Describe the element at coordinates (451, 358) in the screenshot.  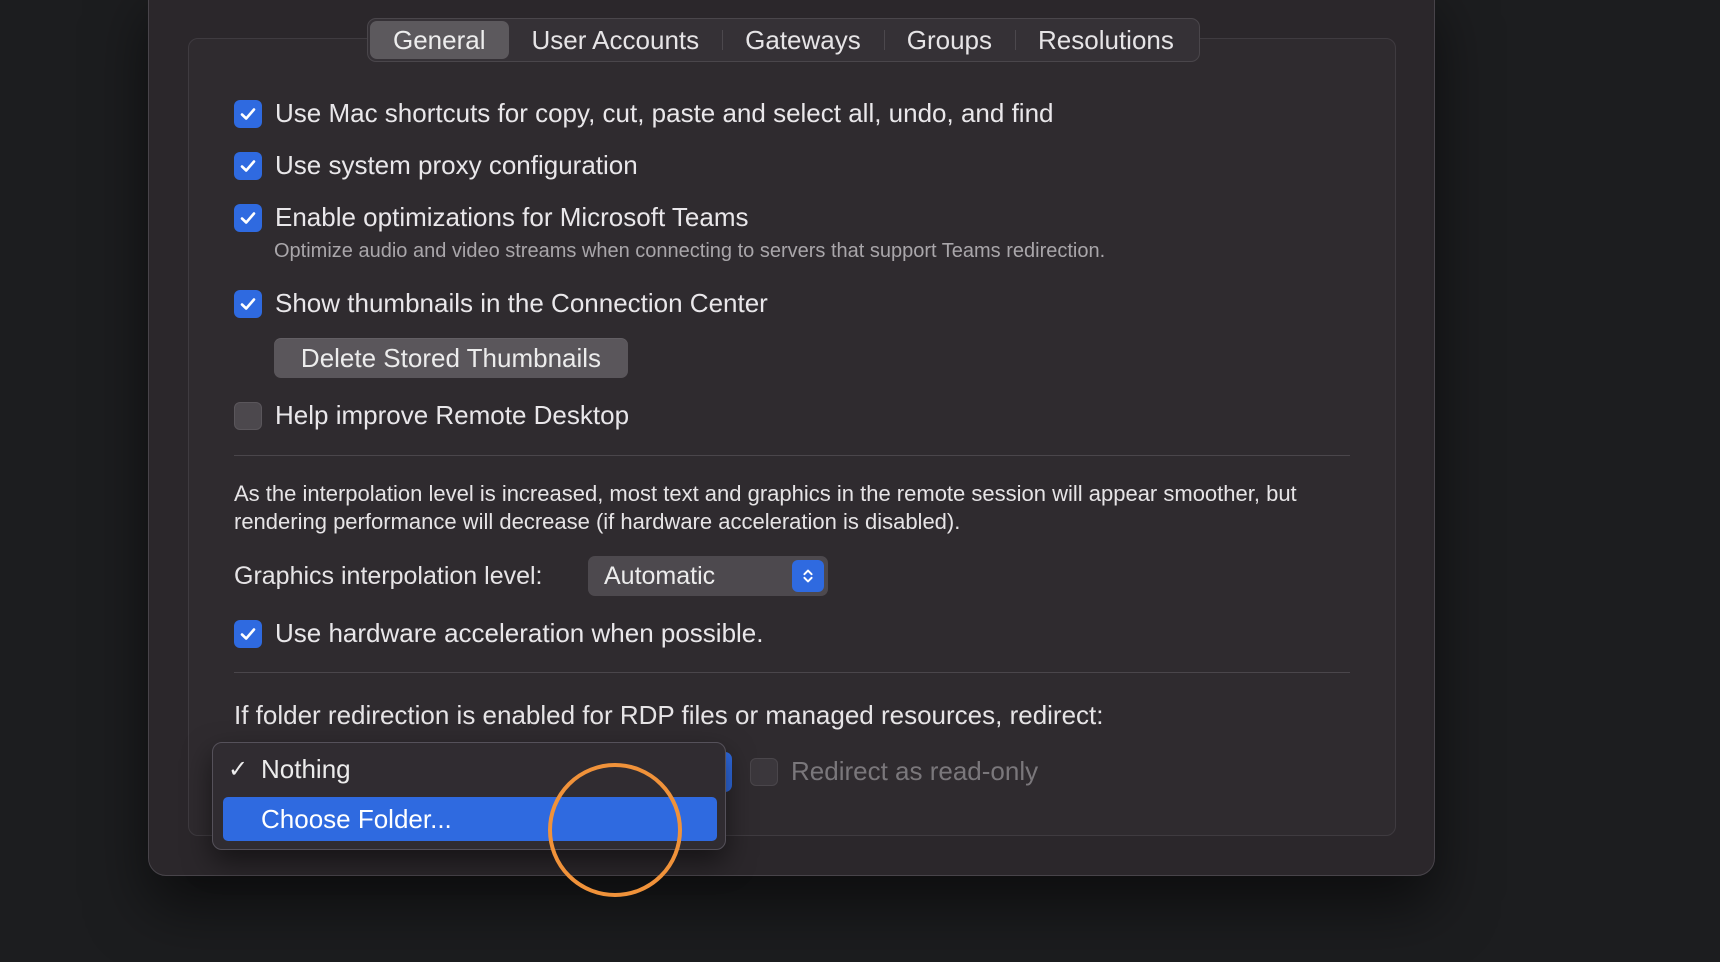
I see `delete-stored-thumbnails-button: Delete Stored Thumbnails` at that location.